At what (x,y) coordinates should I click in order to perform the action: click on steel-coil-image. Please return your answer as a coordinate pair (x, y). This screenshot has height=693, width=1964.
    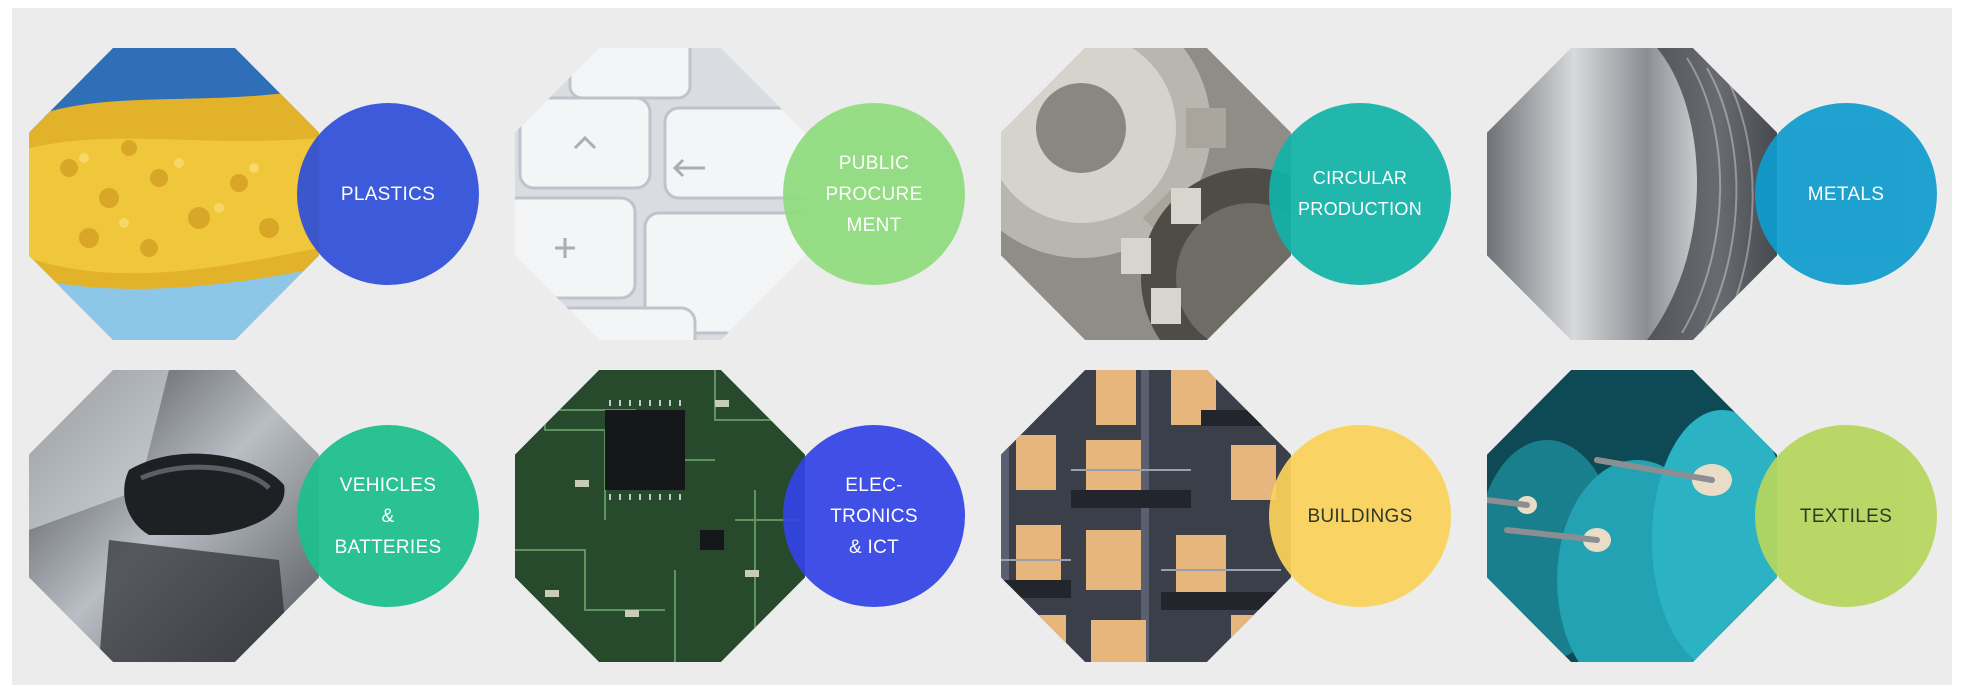
    Looking at the image, I should click on (1632, 194).